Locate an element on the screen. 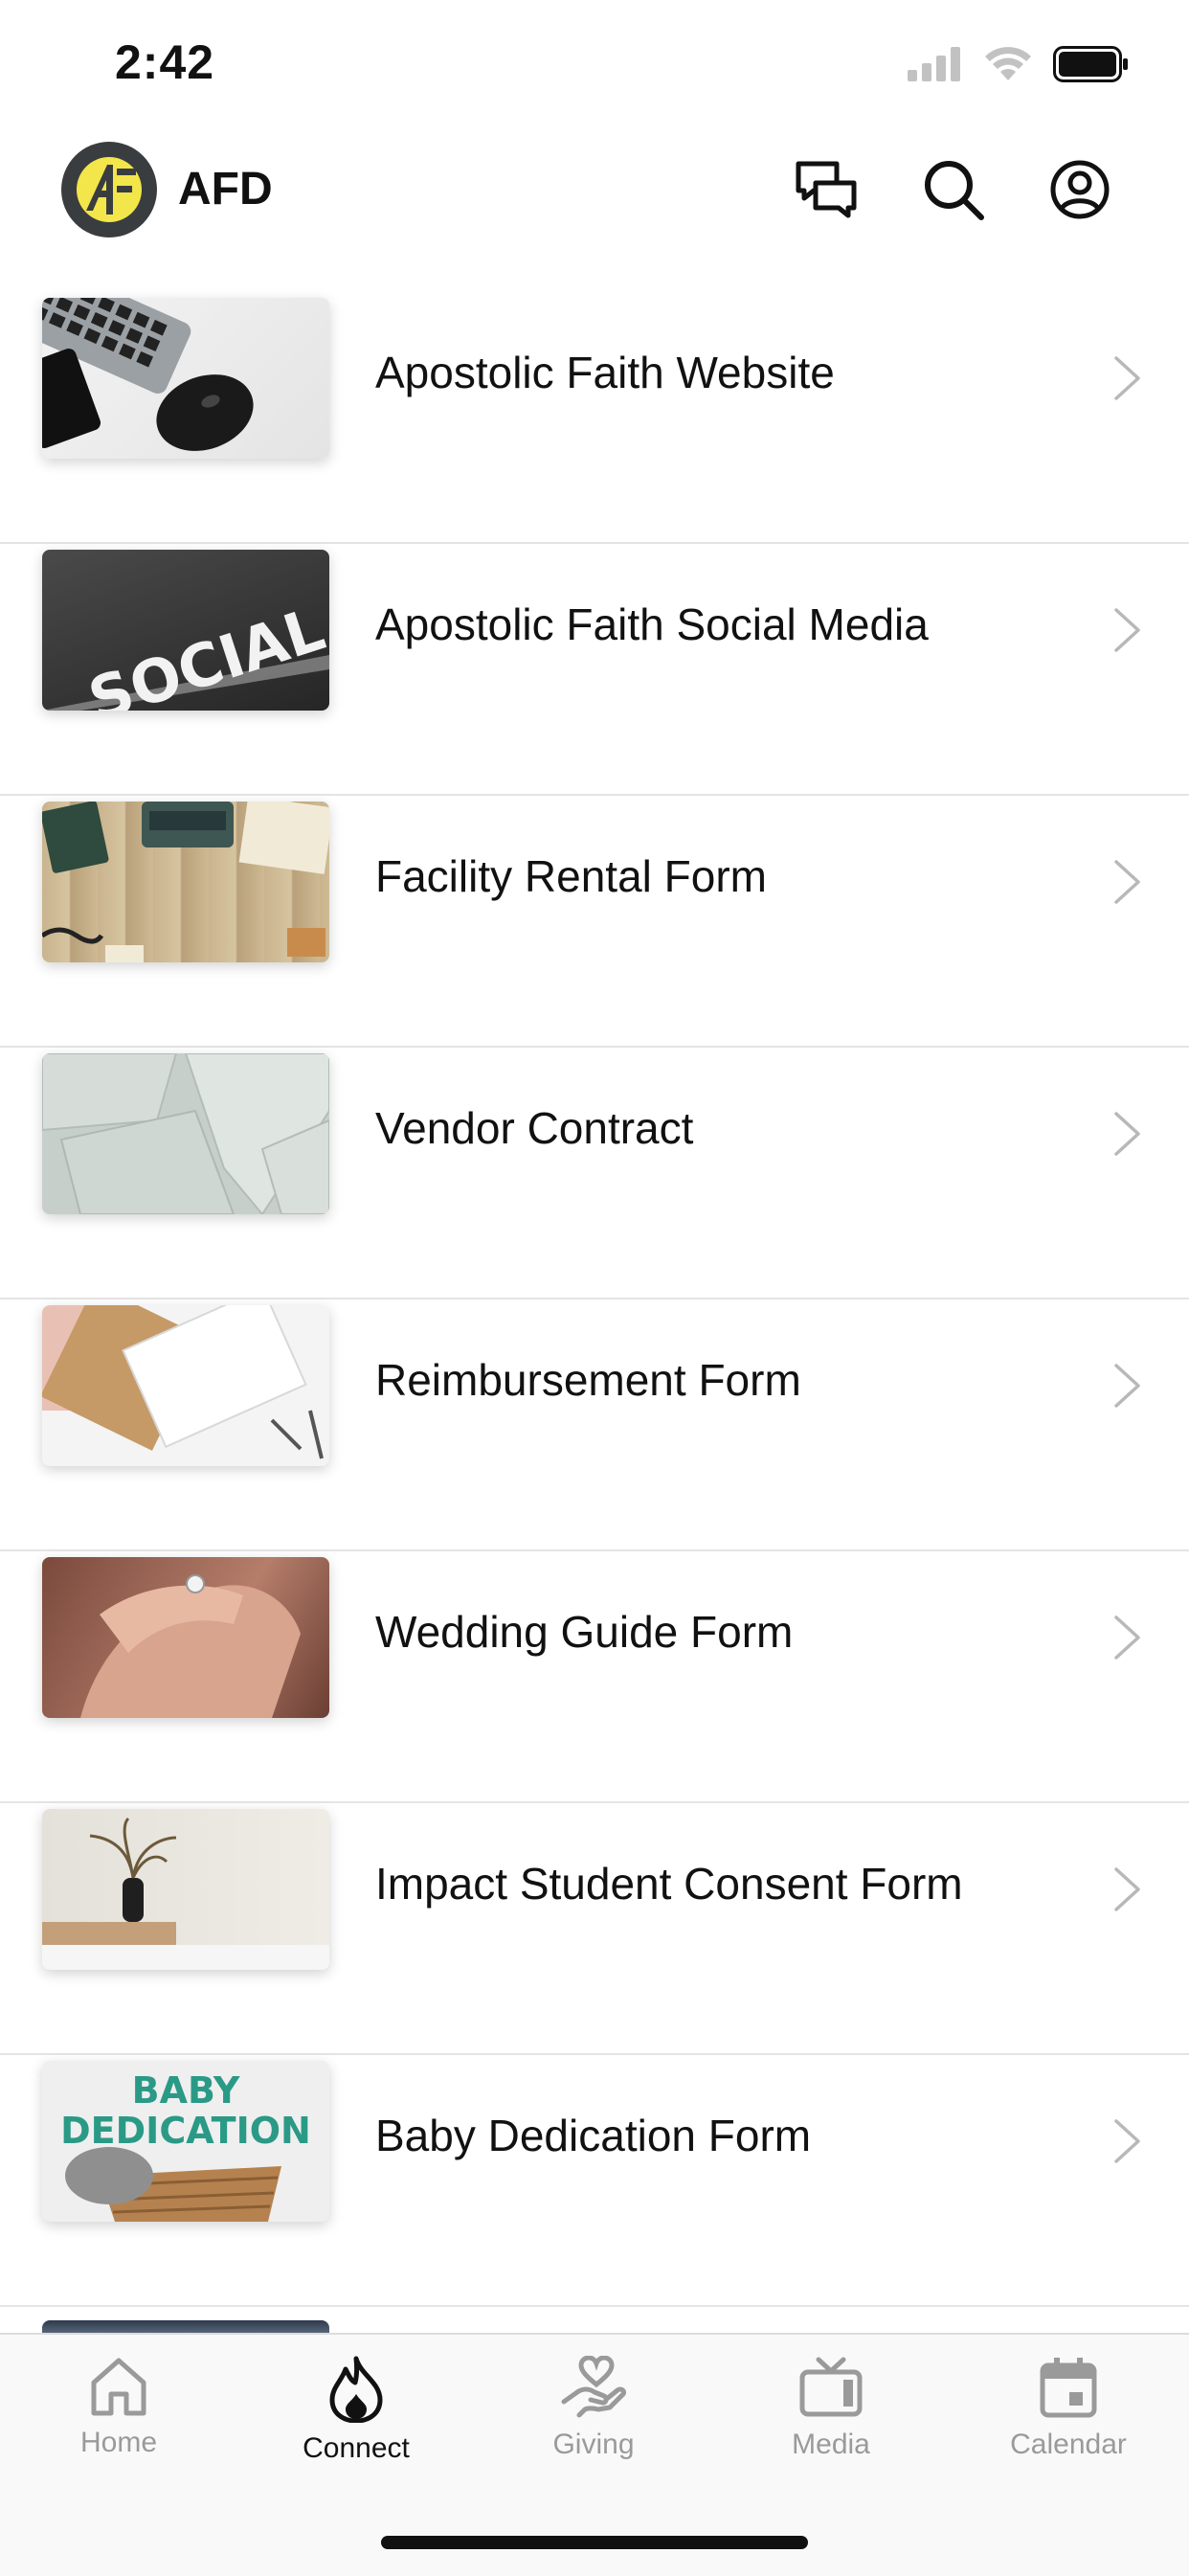 This screenshot has height=2576, width=1189. list-item-label: Reimbursement Form is located at coordinates (588, 1380).